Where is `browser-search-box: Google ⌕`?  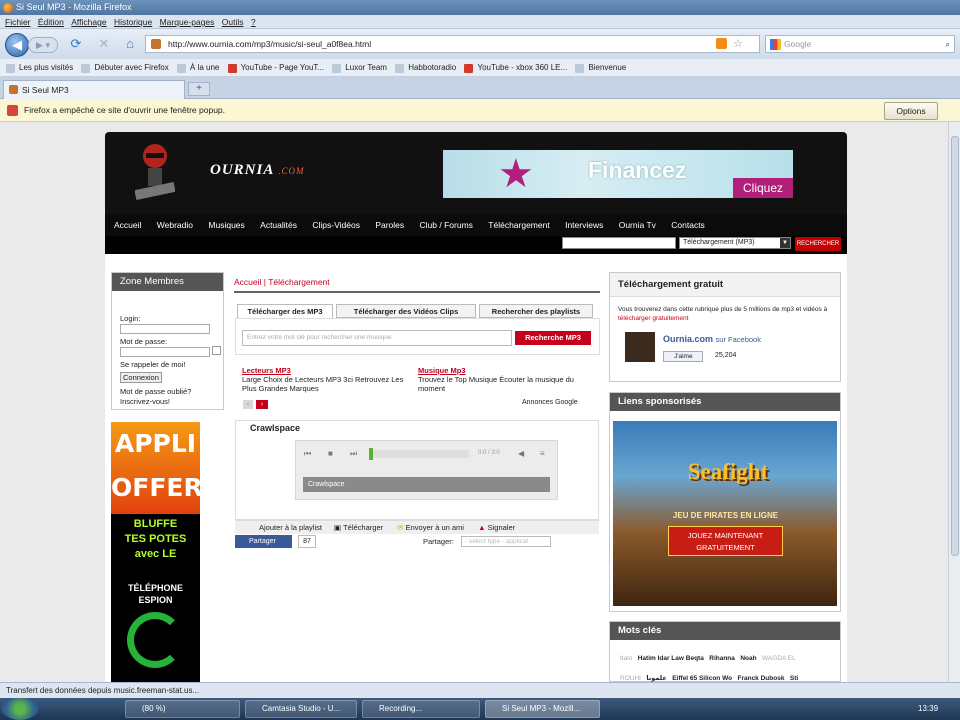
browser-search-box: Google ⌕ is located at coordinates (860, 44).